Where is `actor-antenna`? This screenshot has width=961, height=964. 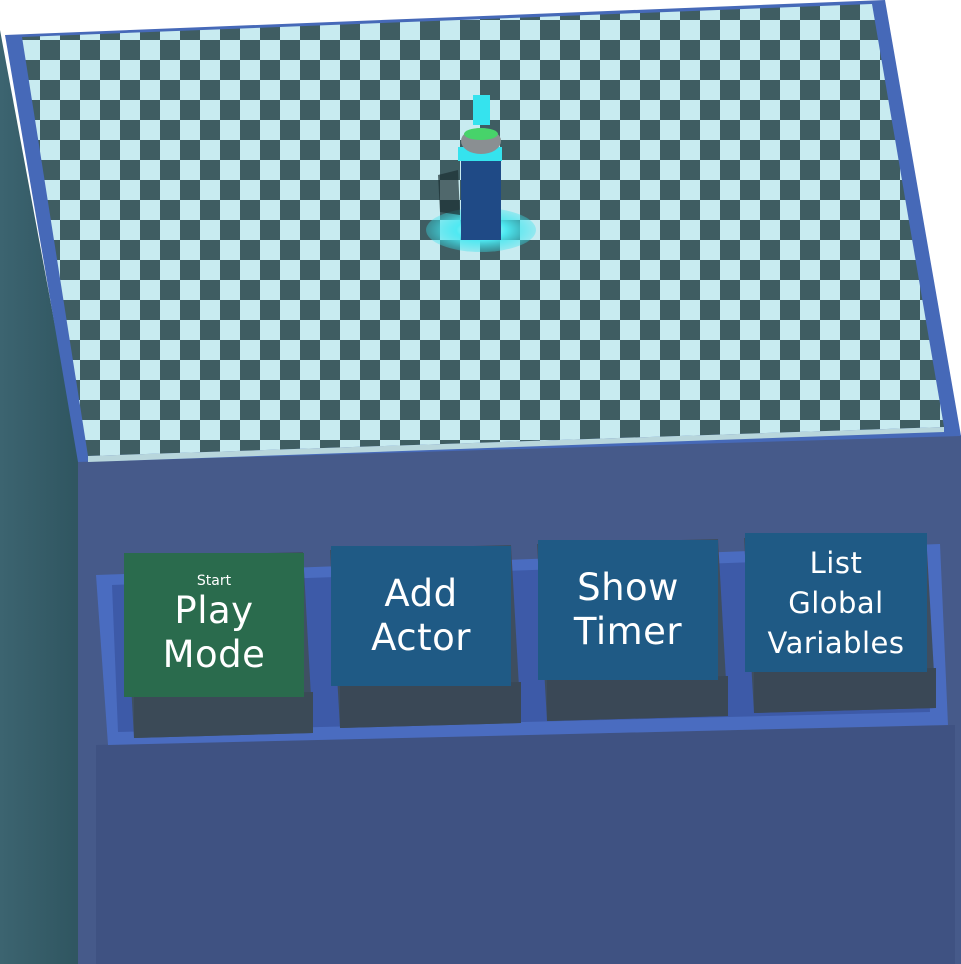
actor-antenna is located at coordinates (481, 110).